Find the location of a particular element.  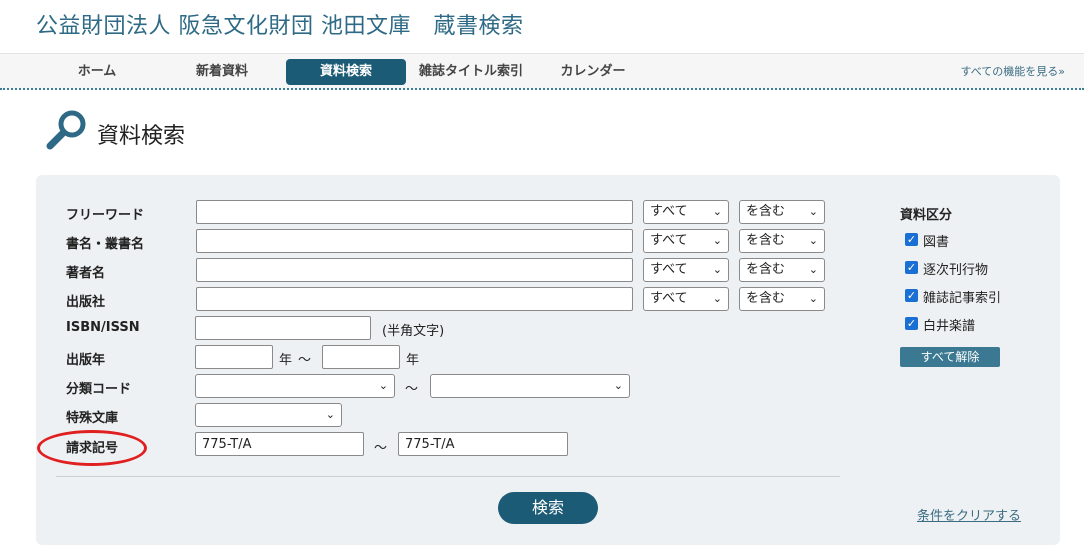

checkbox-books: ✓ is located at coordinates (911, 239).